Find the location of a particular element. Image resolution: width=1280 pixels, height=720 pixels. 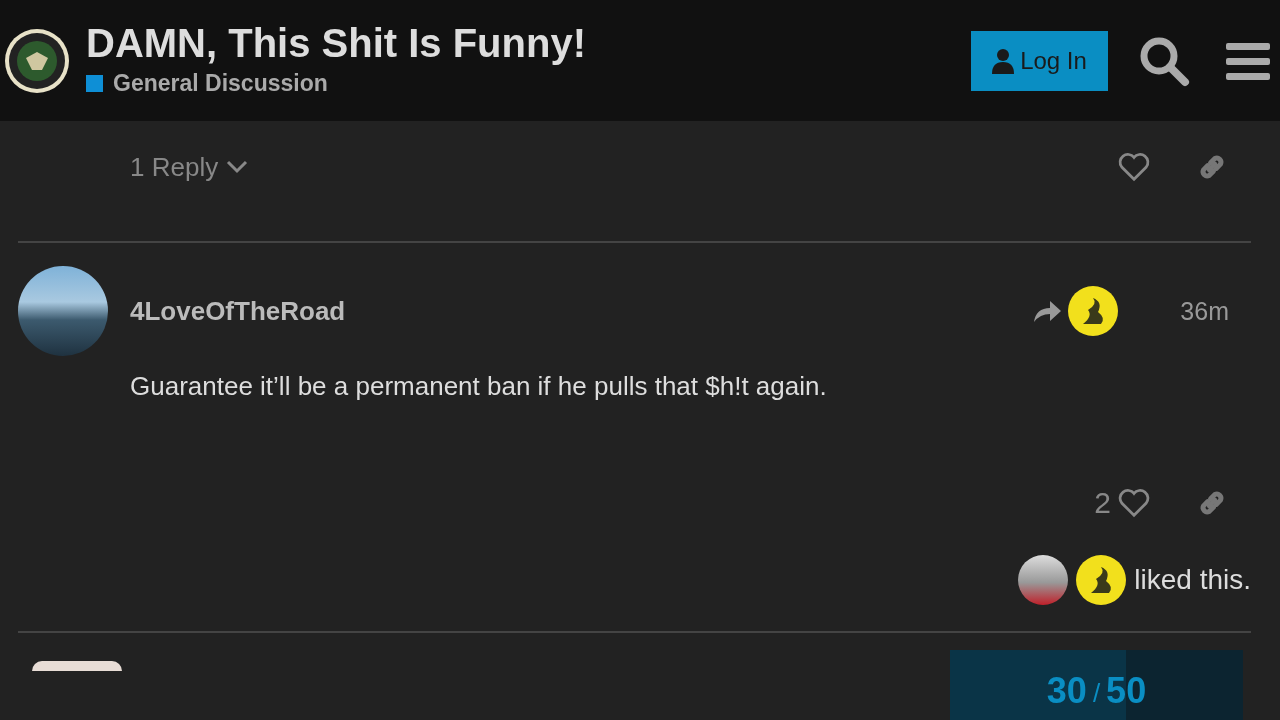

username: 4LoveOfTheRoad is located at coordinates (238, 311).